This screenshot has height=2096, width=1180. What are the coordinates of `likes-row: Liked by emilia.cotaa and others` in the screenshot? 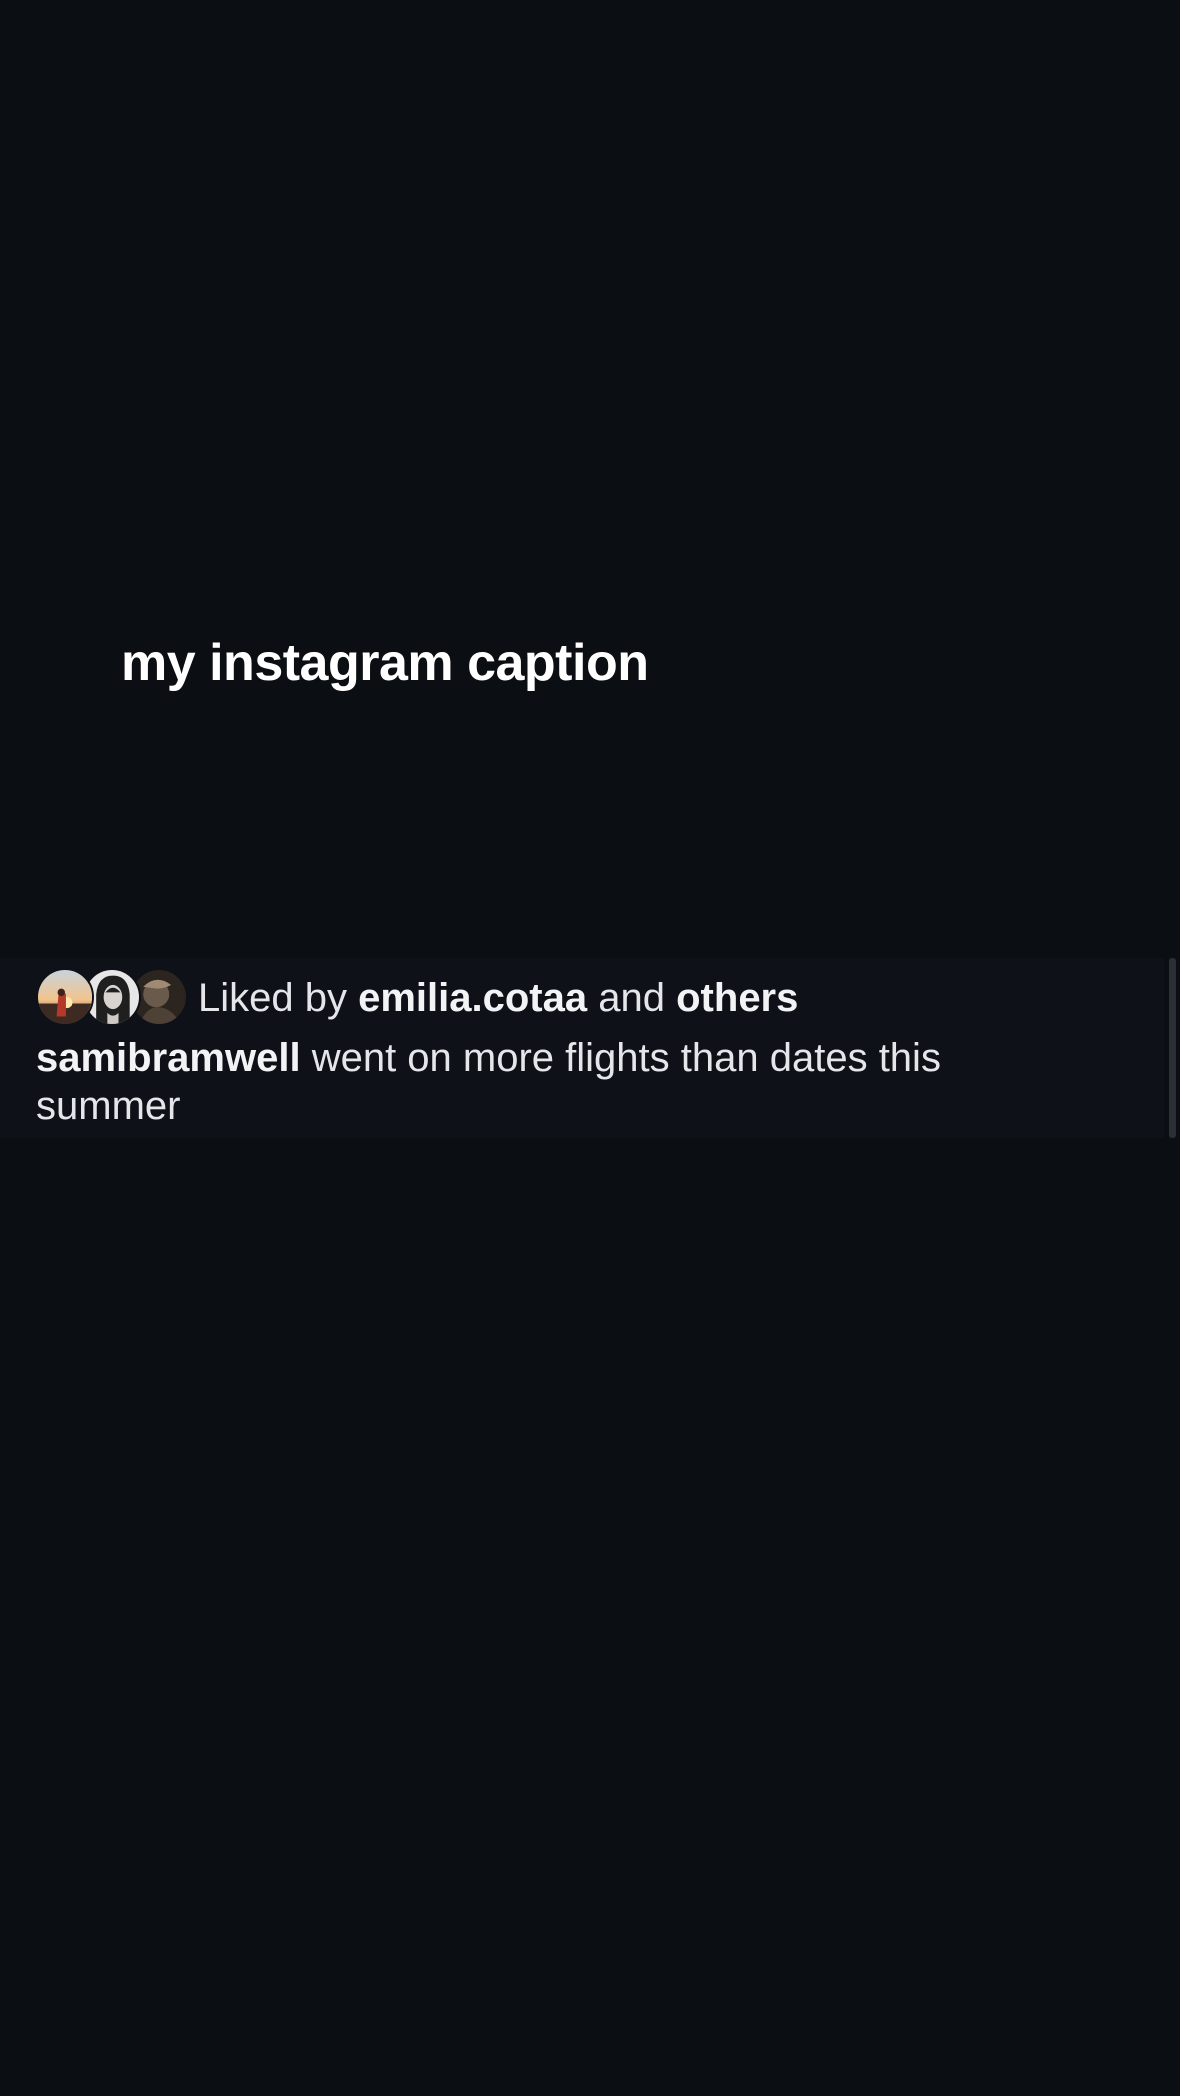 It's located at (417, 998).